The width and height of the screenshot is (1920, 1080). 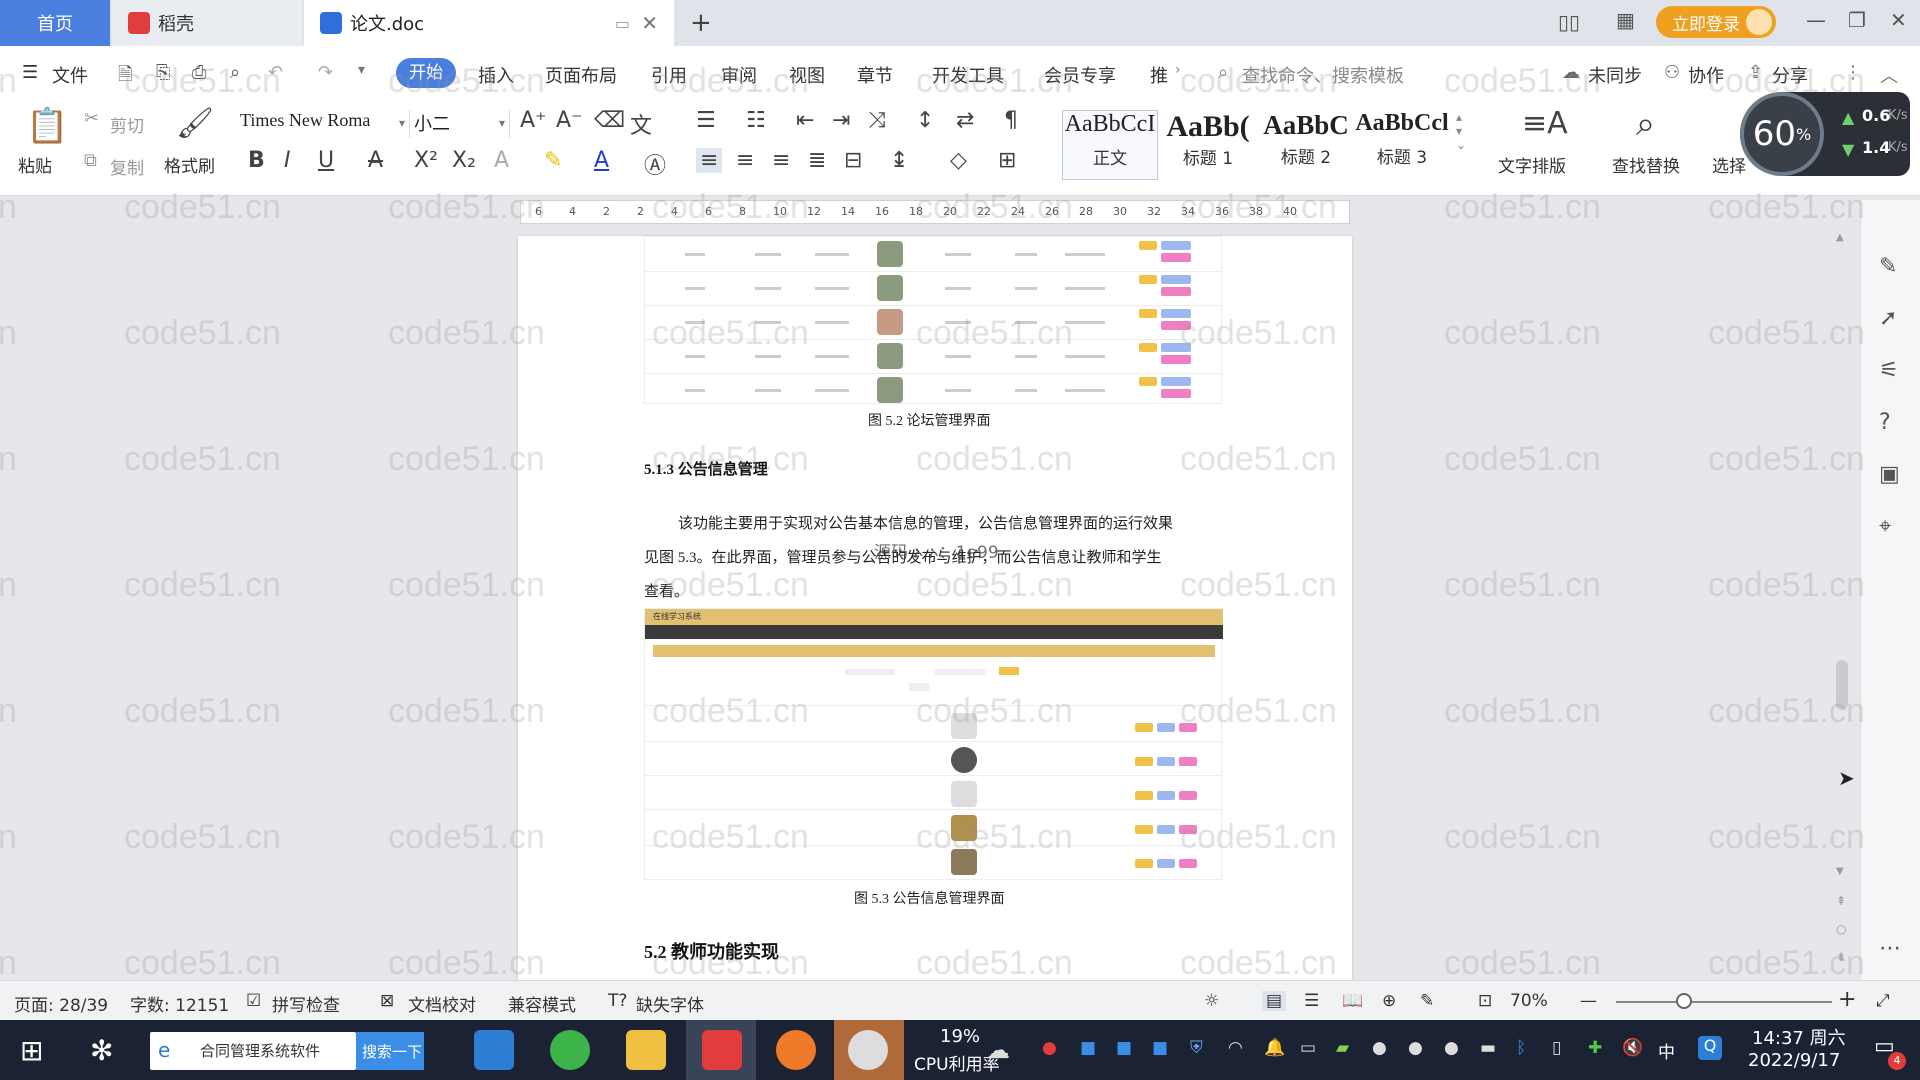 What do you see at coordinates (189, 164) in the screenshot?
I see `format-painter-button: 格式刷` at bounding box center [189, 164].